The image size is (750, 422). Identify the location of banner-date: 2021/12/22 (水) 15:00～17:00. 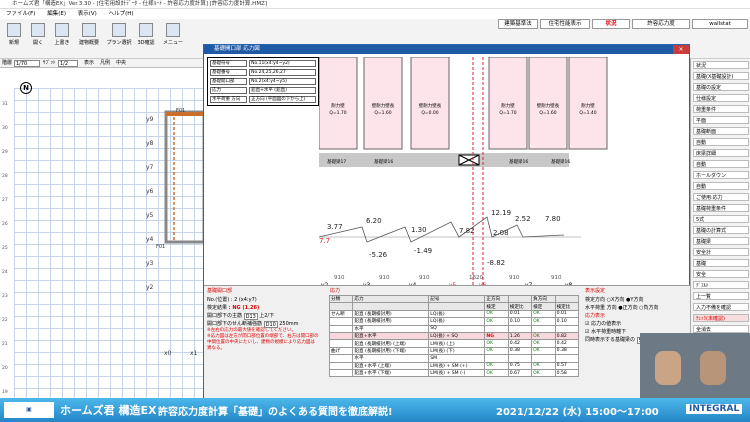
(577, 412).